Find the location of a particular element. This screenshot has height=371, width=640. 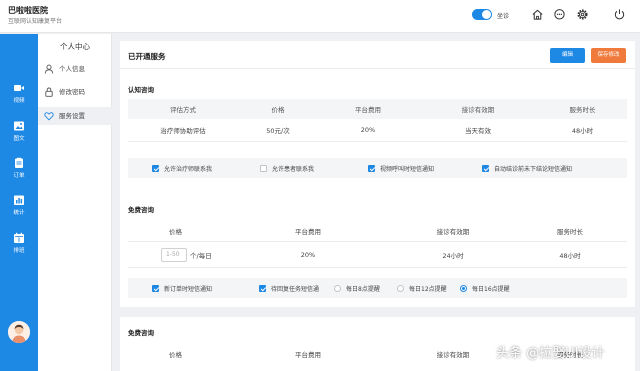

table-cell: 治疗师协助评估 is located at coordinates (183, 131).